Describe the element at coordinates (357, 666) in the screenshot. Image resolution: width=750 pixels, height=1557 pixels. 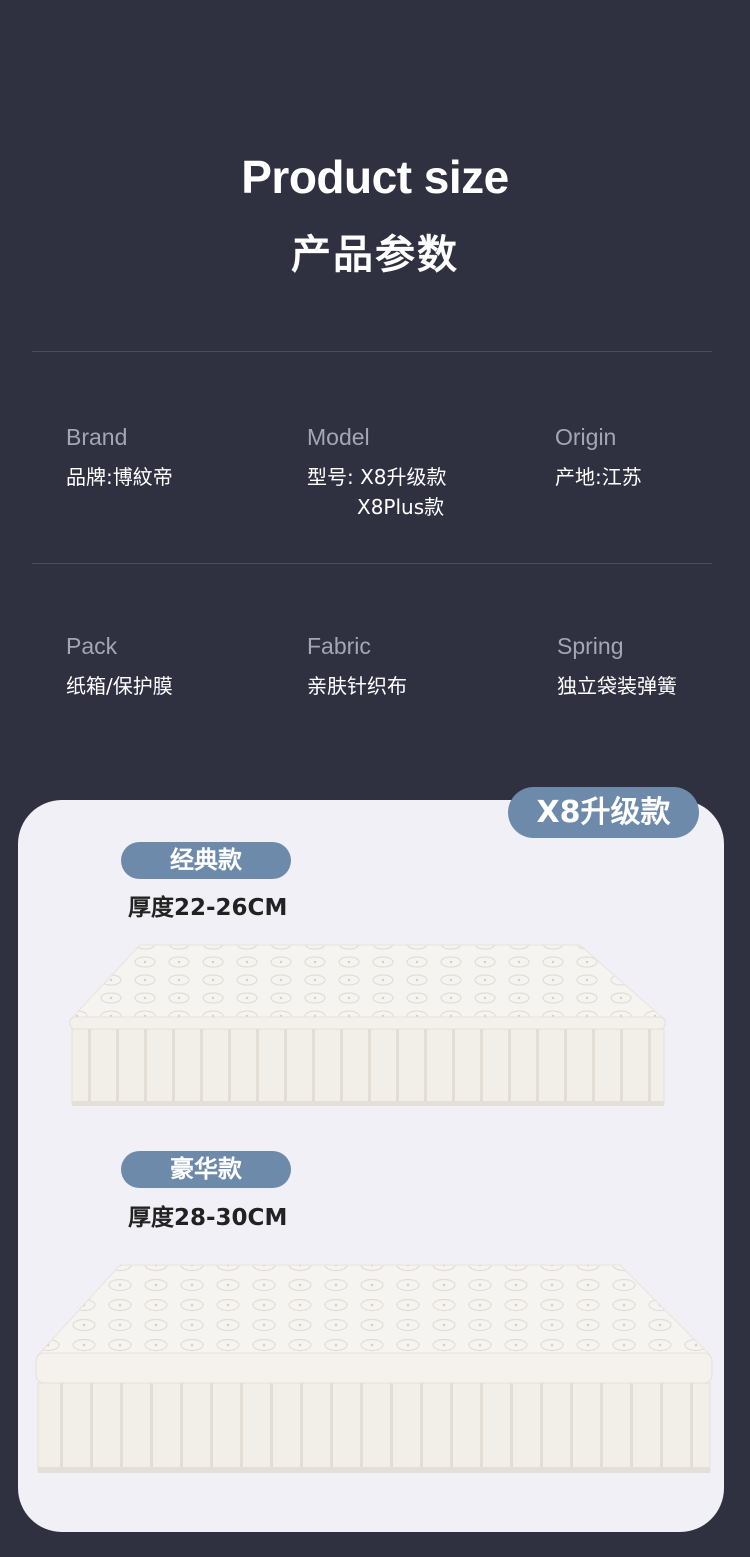
I see `spec-fabric: Fabric 亲肤针织布` at that location.